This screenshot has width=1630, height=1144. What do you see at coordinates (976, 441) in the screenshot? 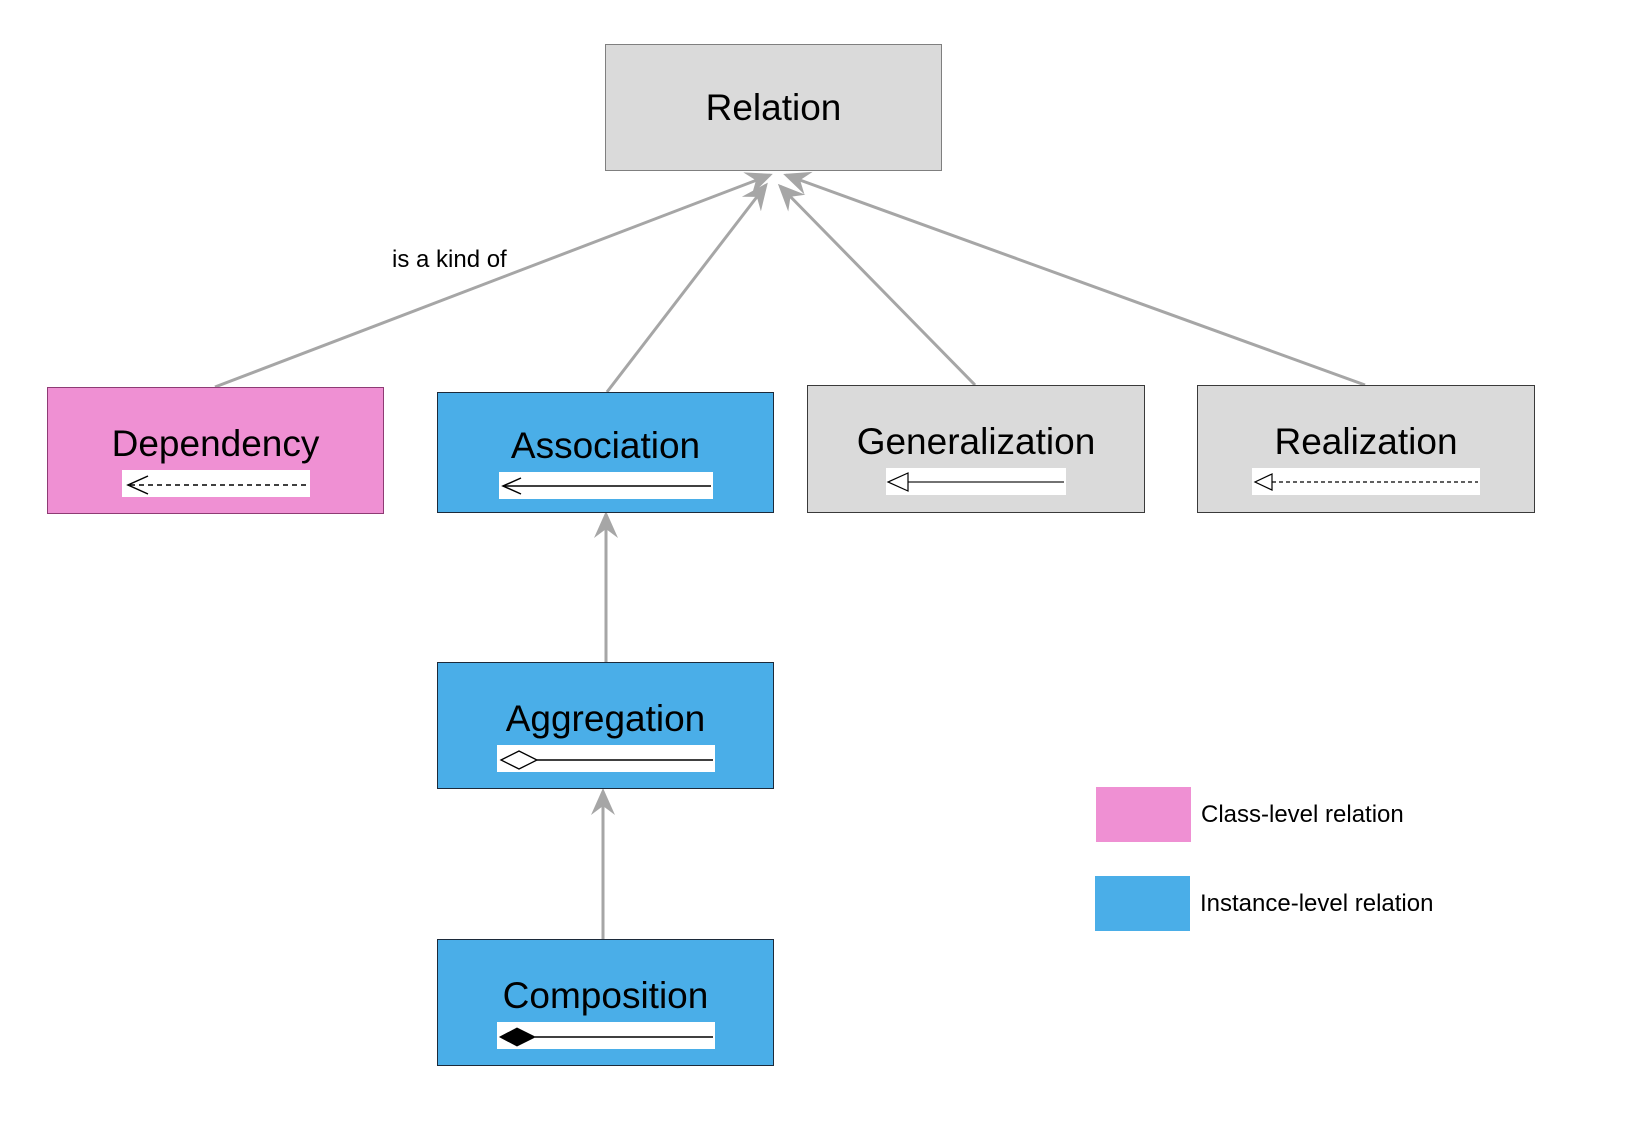
I see `node-label: Generalization` at bounding box center [976, 441].